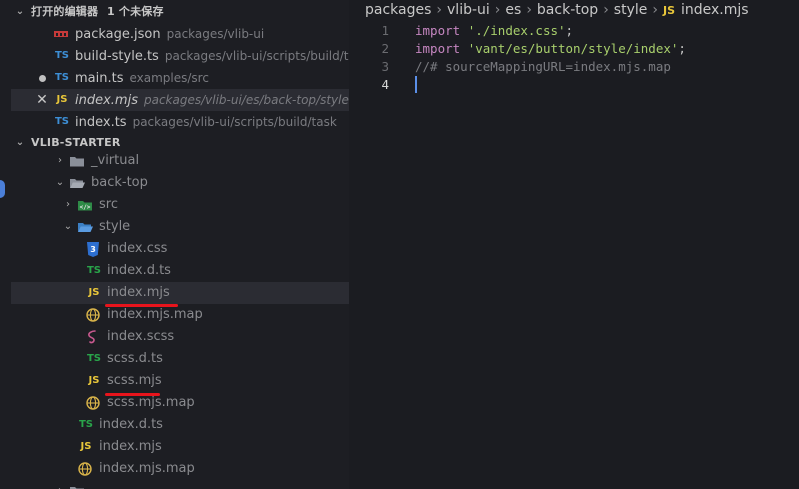  Describe the element at coordinates (234, 122) in the screenshot. I see `open-editor-path: packages/vlib-ui/scripts/build/task` at that location.